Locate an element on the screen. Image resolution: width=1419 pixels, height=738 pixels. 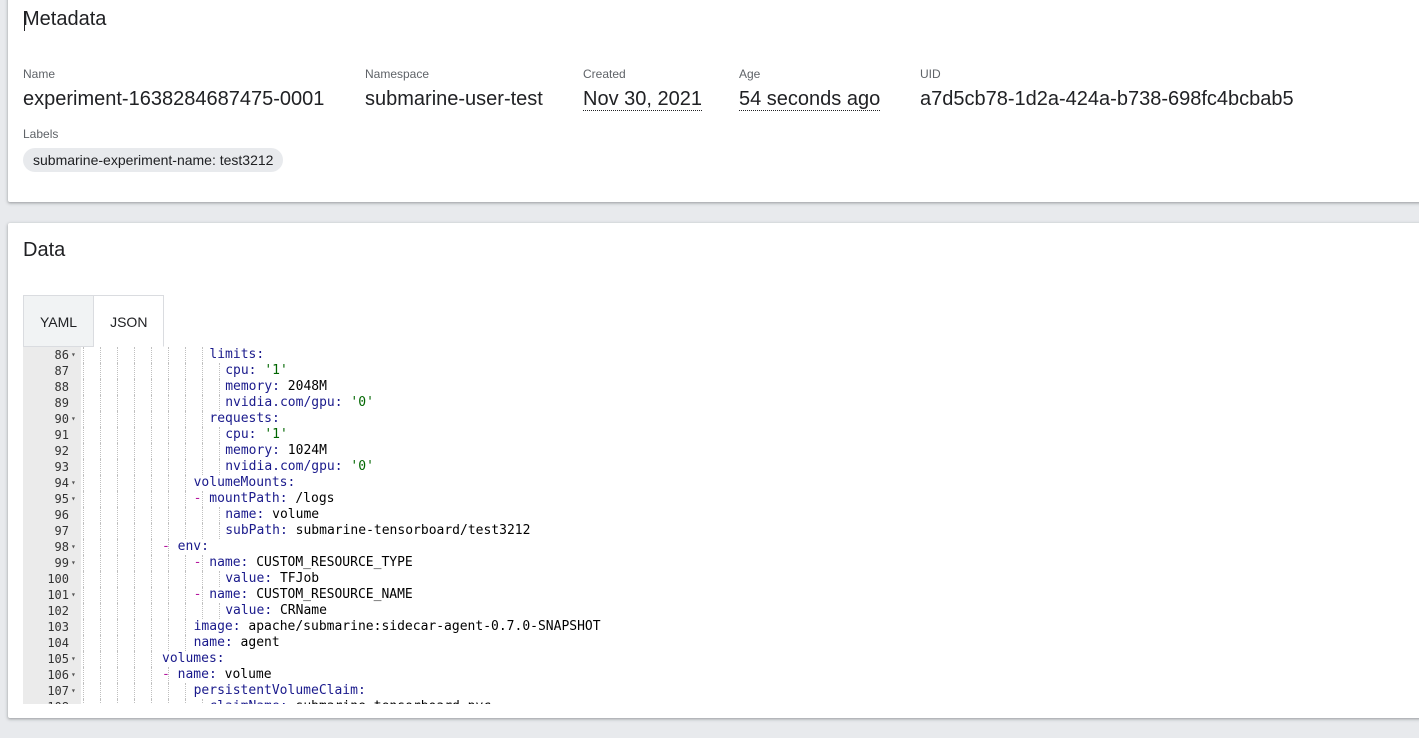
yaml-key: env: is located at coordinates (193, 546).